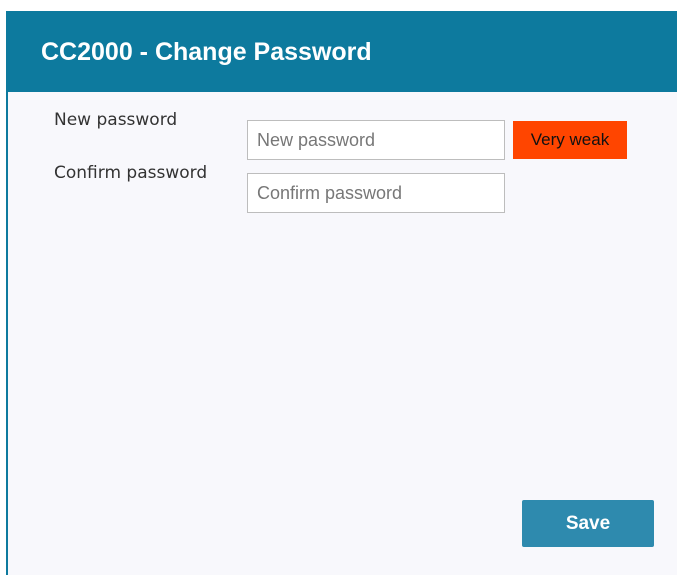  What do you see at coordinates (131, 173) in the screenshot?
I see `confirm-password-label: Confirm password` at bounding box center [131, 173].